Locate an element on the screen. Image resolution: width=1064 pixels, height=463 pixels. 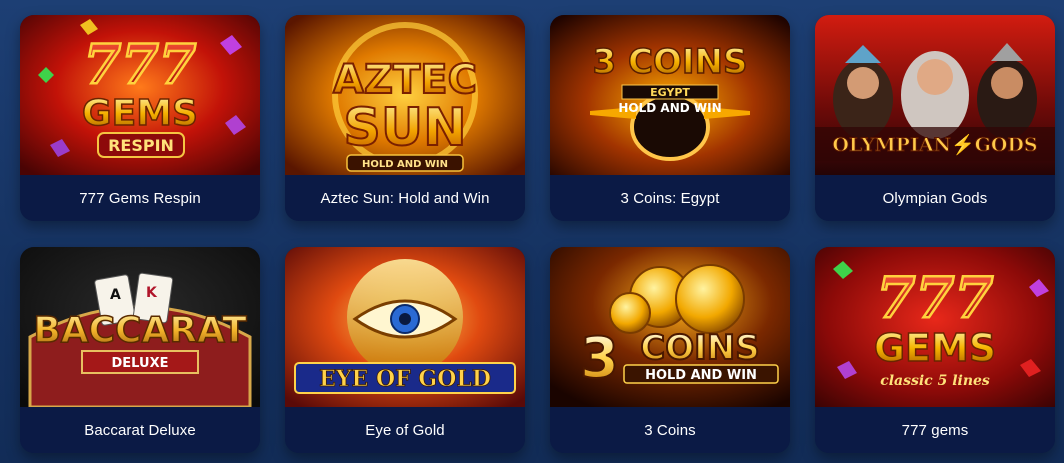
title-art-coins: COINS is located at coordinates (699, 348).